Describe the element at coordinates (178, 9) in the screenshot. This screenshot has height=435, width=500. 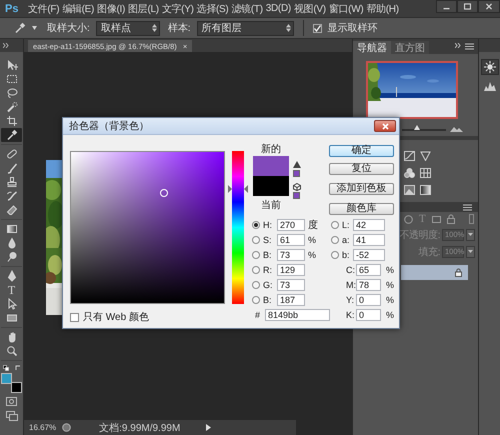
I see `menu-item: 文字(Y)` at that location.